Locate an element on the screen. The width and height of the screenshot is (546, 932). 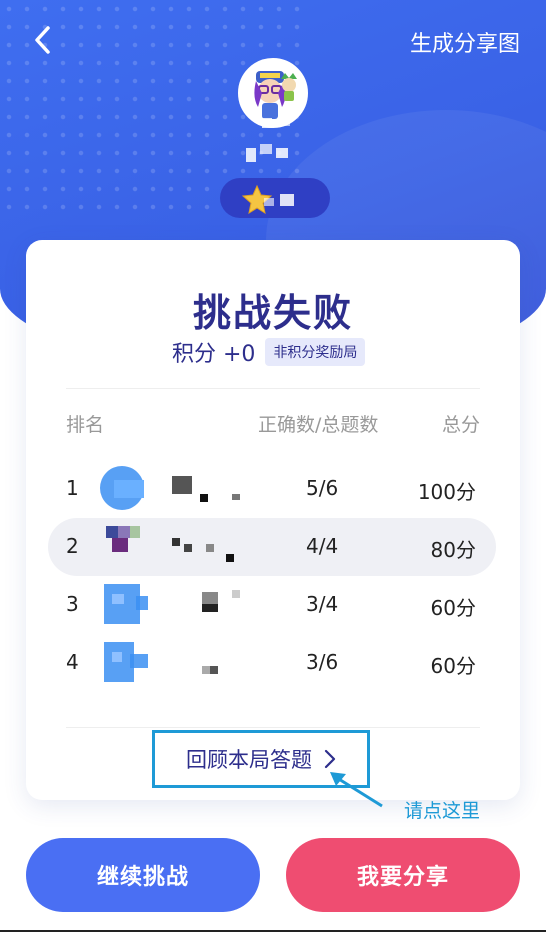
row-correct: 3/4 is located at coordinates (322, 604).